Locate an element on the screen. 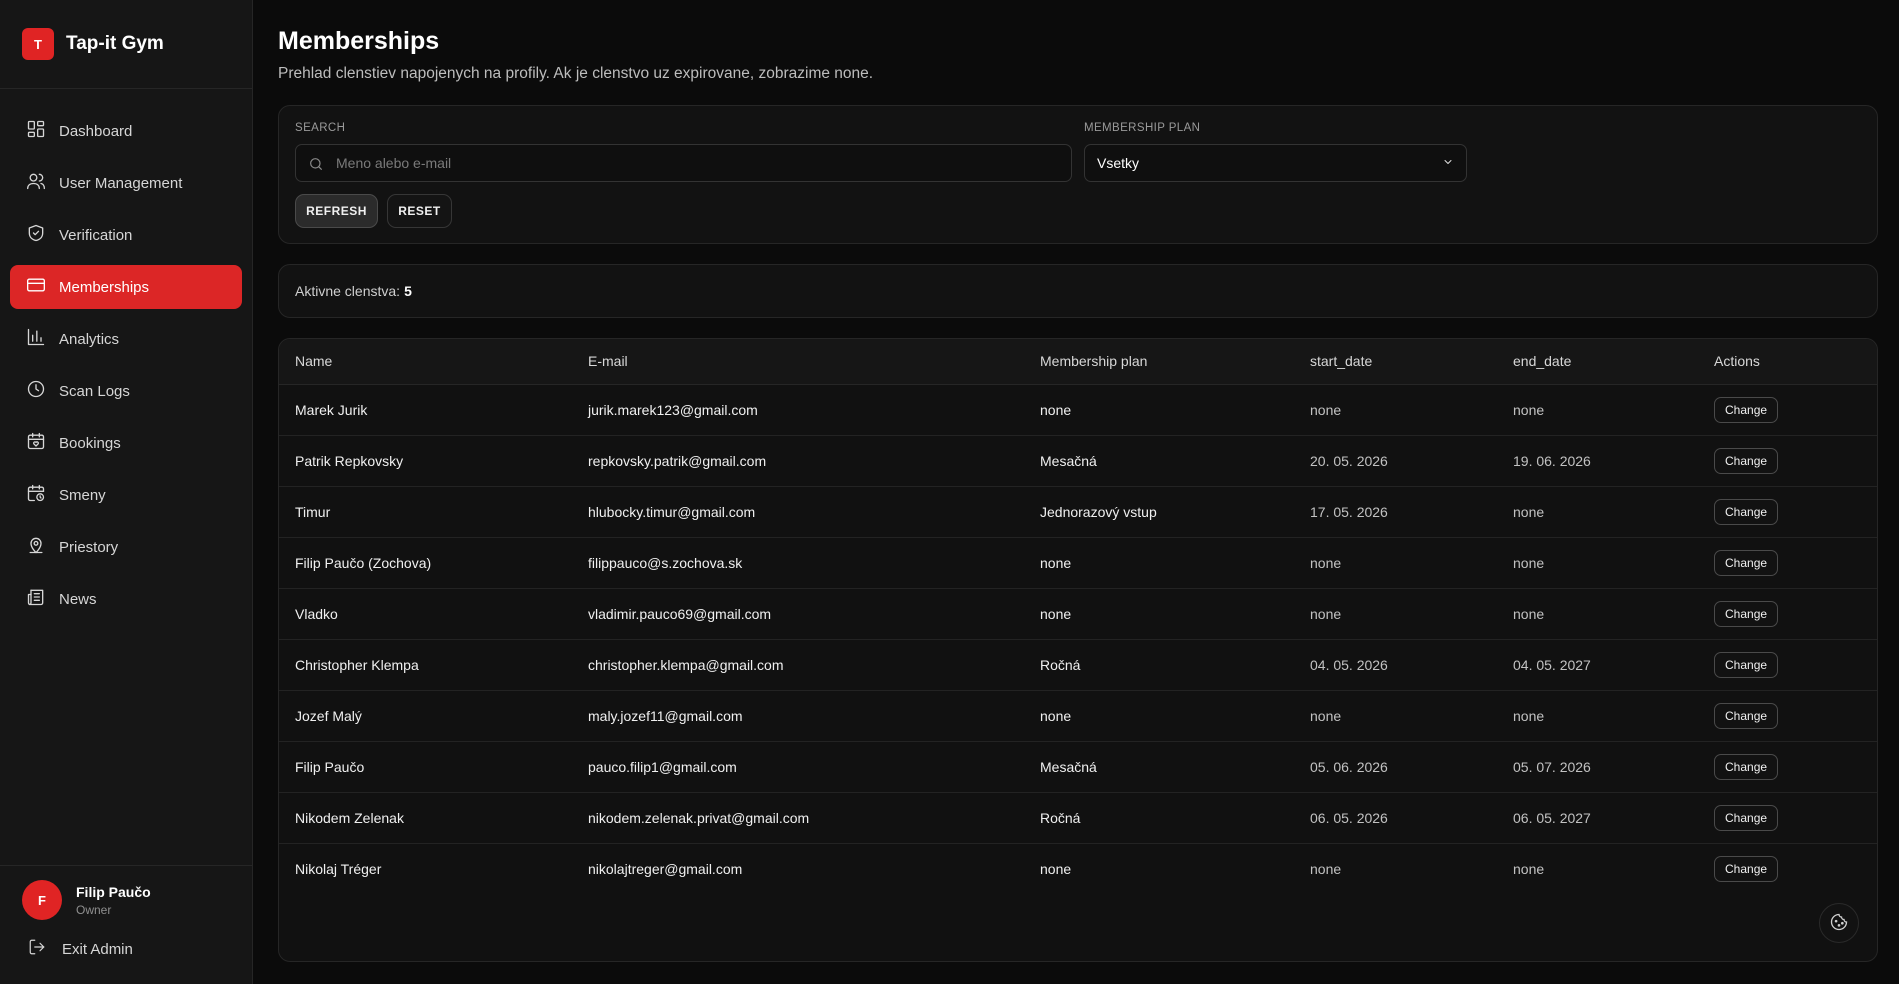  sidebar-item-user-management: User Management is located at coordinates (126, 183).